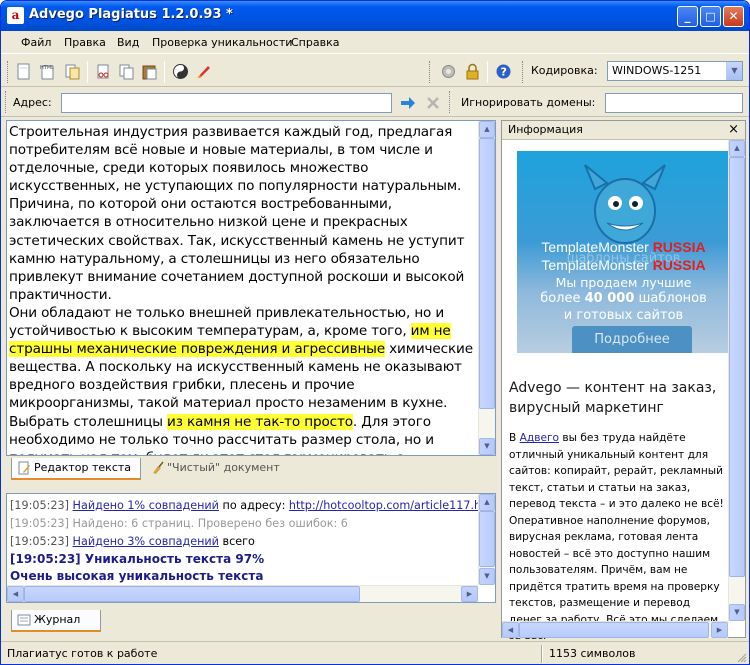 This screenshot has width=750, height=665. Describe the element at coordinates (733, 130) in the screenshot. I see `close-icon: ×` at that location.